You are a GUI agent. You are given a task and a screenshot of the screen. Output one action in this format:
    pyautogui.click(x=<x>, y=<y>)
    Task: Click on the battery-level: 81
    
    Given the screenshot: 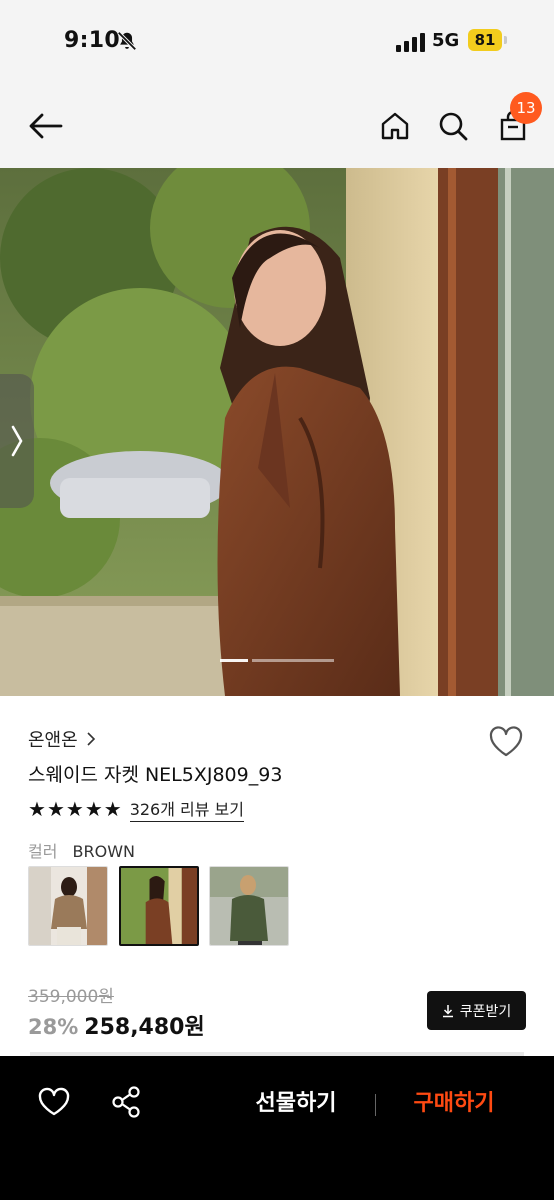 What is the action you would take?
    pyautogui.click(x=485, y=40)
    